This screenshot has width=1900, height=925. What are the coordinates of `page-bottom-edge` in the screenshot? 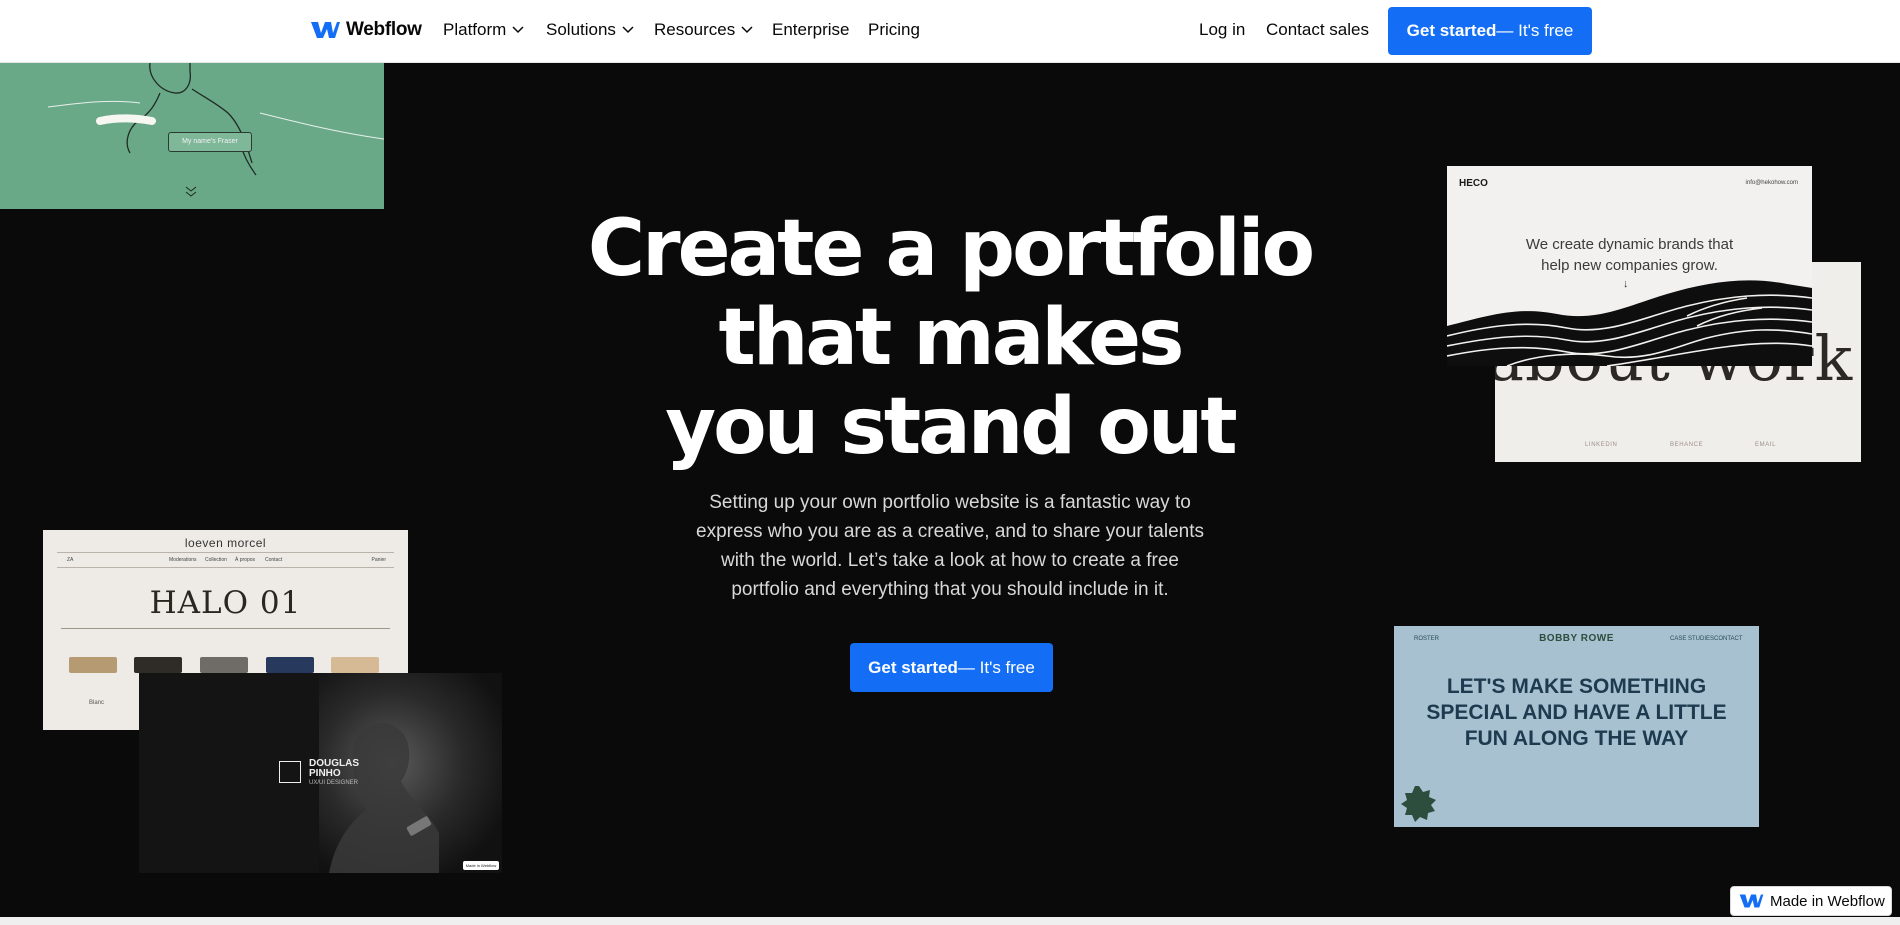 It's located at (950, 921).